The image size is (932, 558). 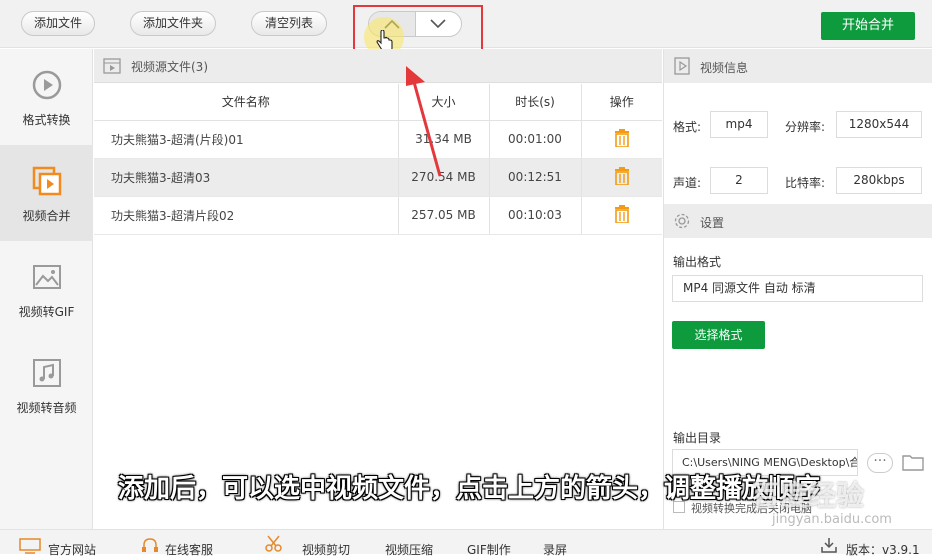 I want to click on output-dir-label: 输出目录, so click(x=697, y=438).